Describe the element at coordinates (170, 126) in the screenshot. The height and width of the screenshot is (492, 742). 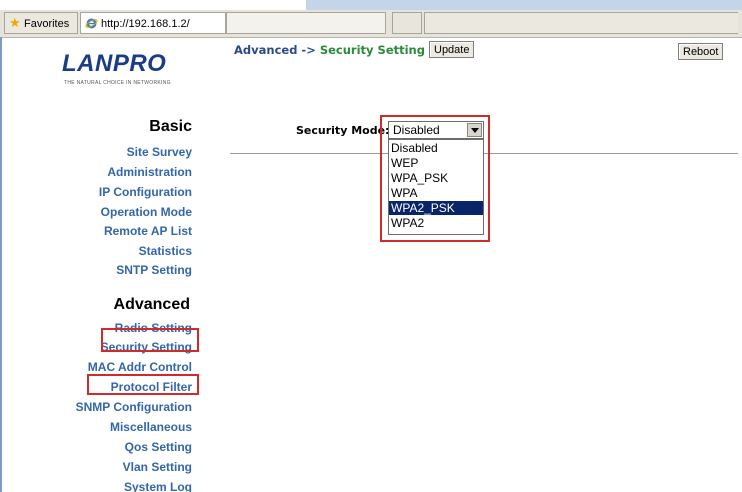
I see `basic-heading: Basic` at that location.